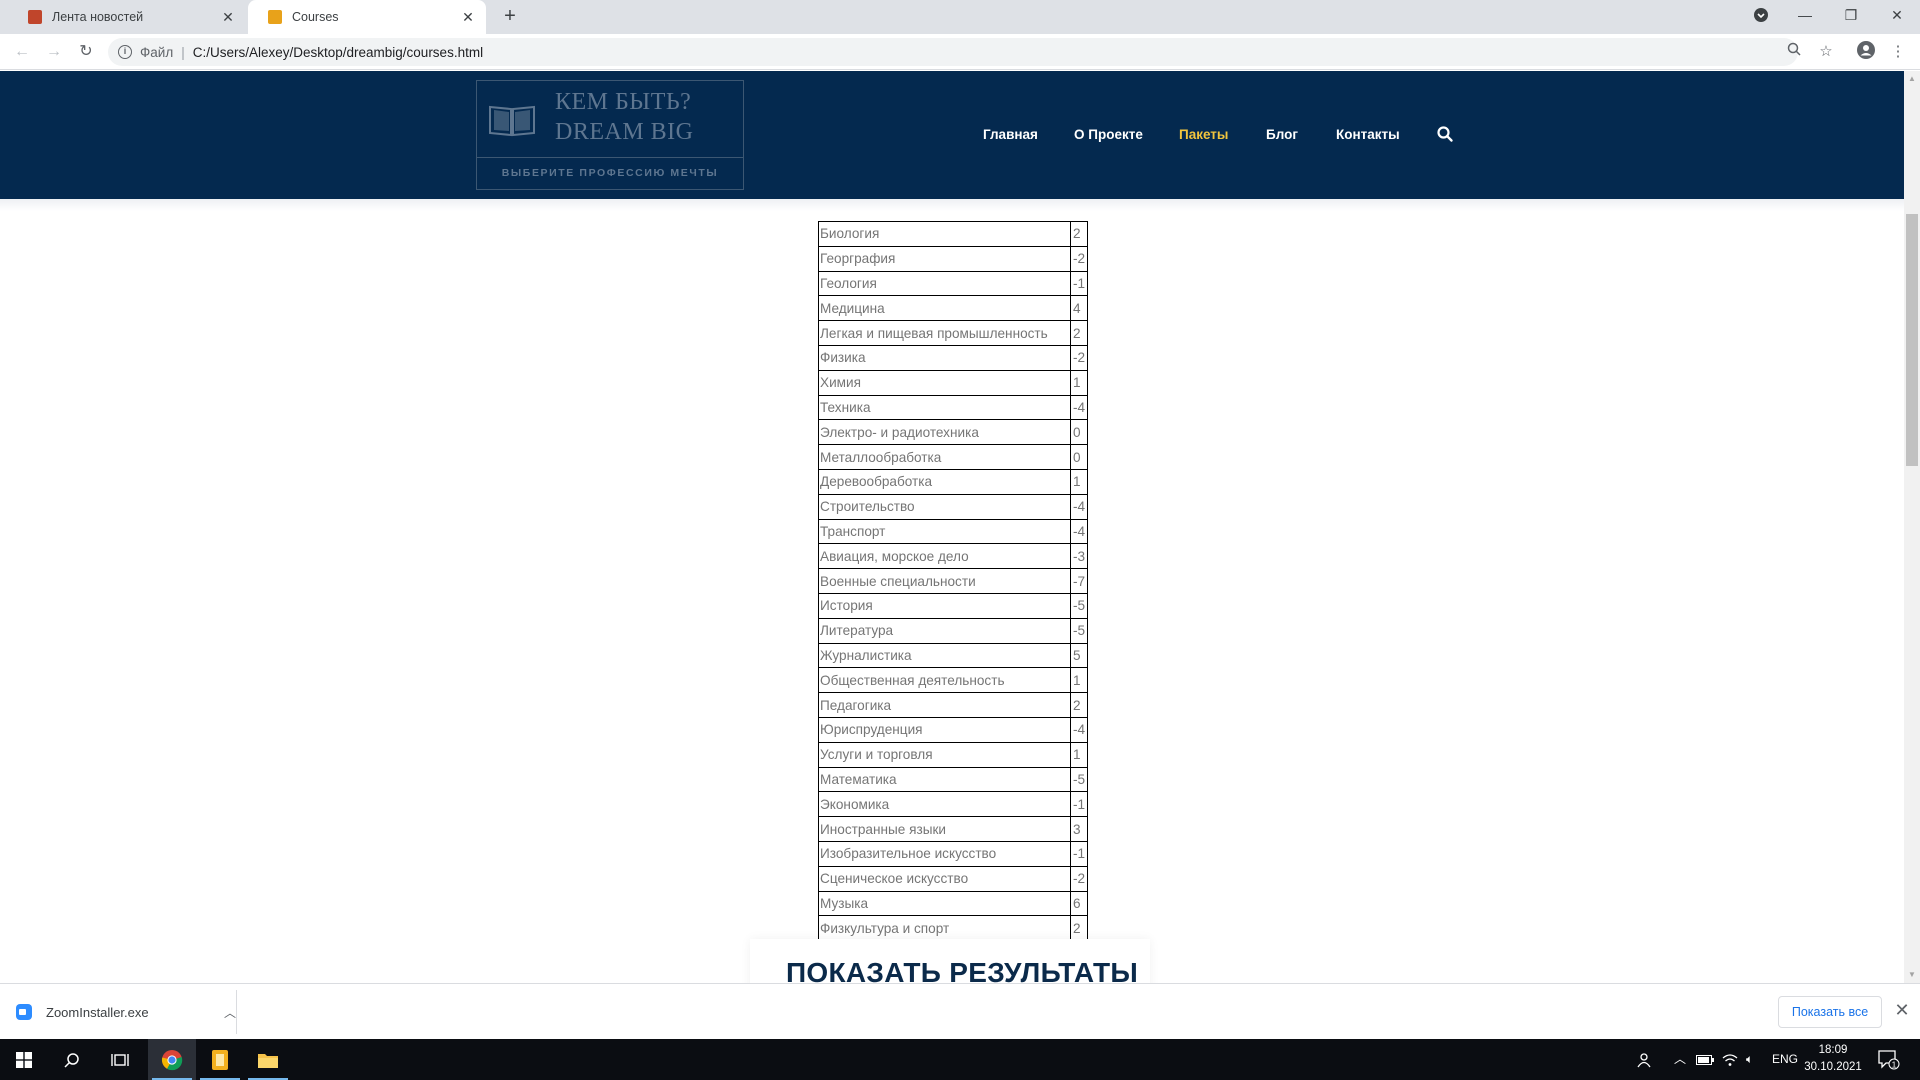 The height and width of the screenshot is (1080, 1920). I want to click on course-name-cell: Георграфия, so click(944, 258).